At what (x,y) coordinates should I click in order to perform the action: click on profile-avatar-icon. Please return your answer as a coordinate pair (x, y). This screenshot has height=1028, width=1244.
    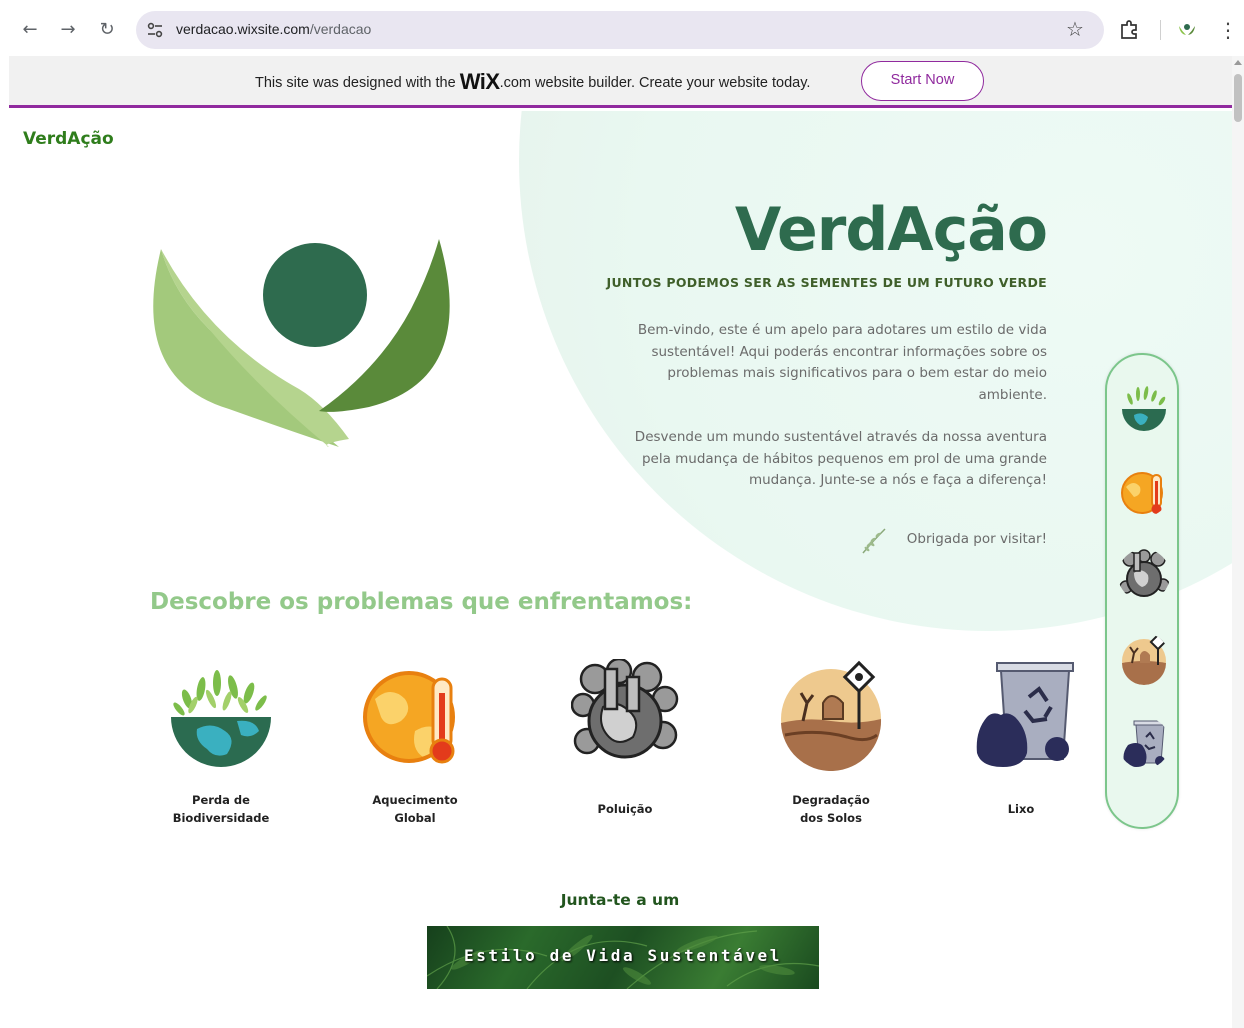
    Looking at the image, I should click on (1187, 30).